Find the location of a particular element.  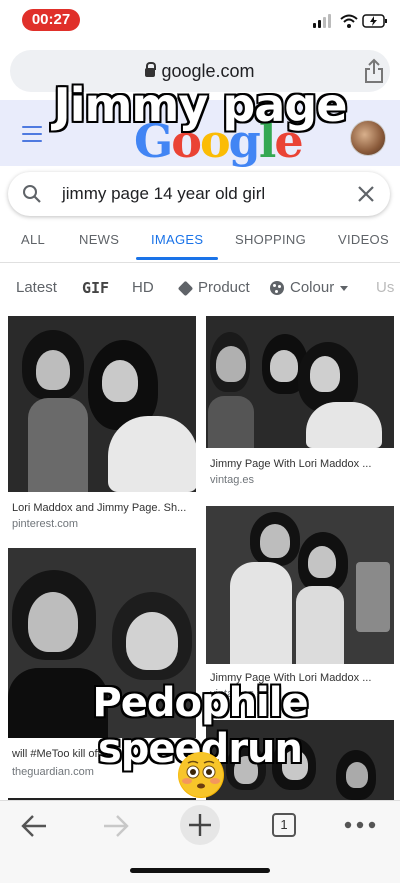

search-icon is located at coordinates (32, 194).